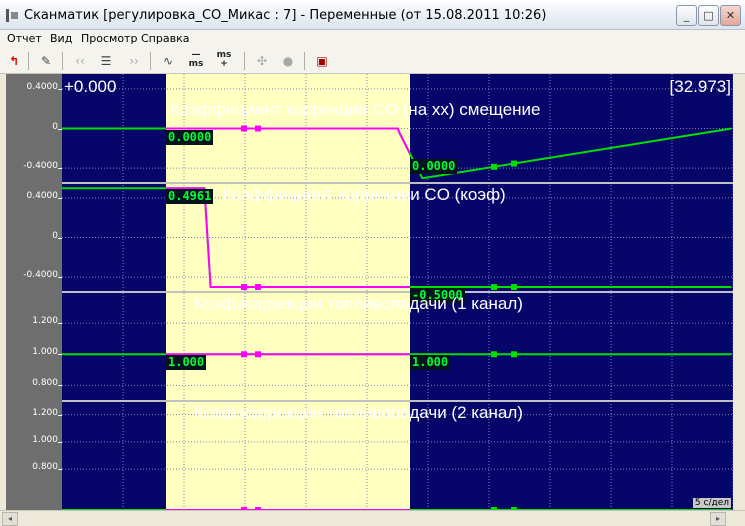  Describe the element at coordinates (80, 61) in the screenshot. I see `back-icon: ‹‹` at that location.